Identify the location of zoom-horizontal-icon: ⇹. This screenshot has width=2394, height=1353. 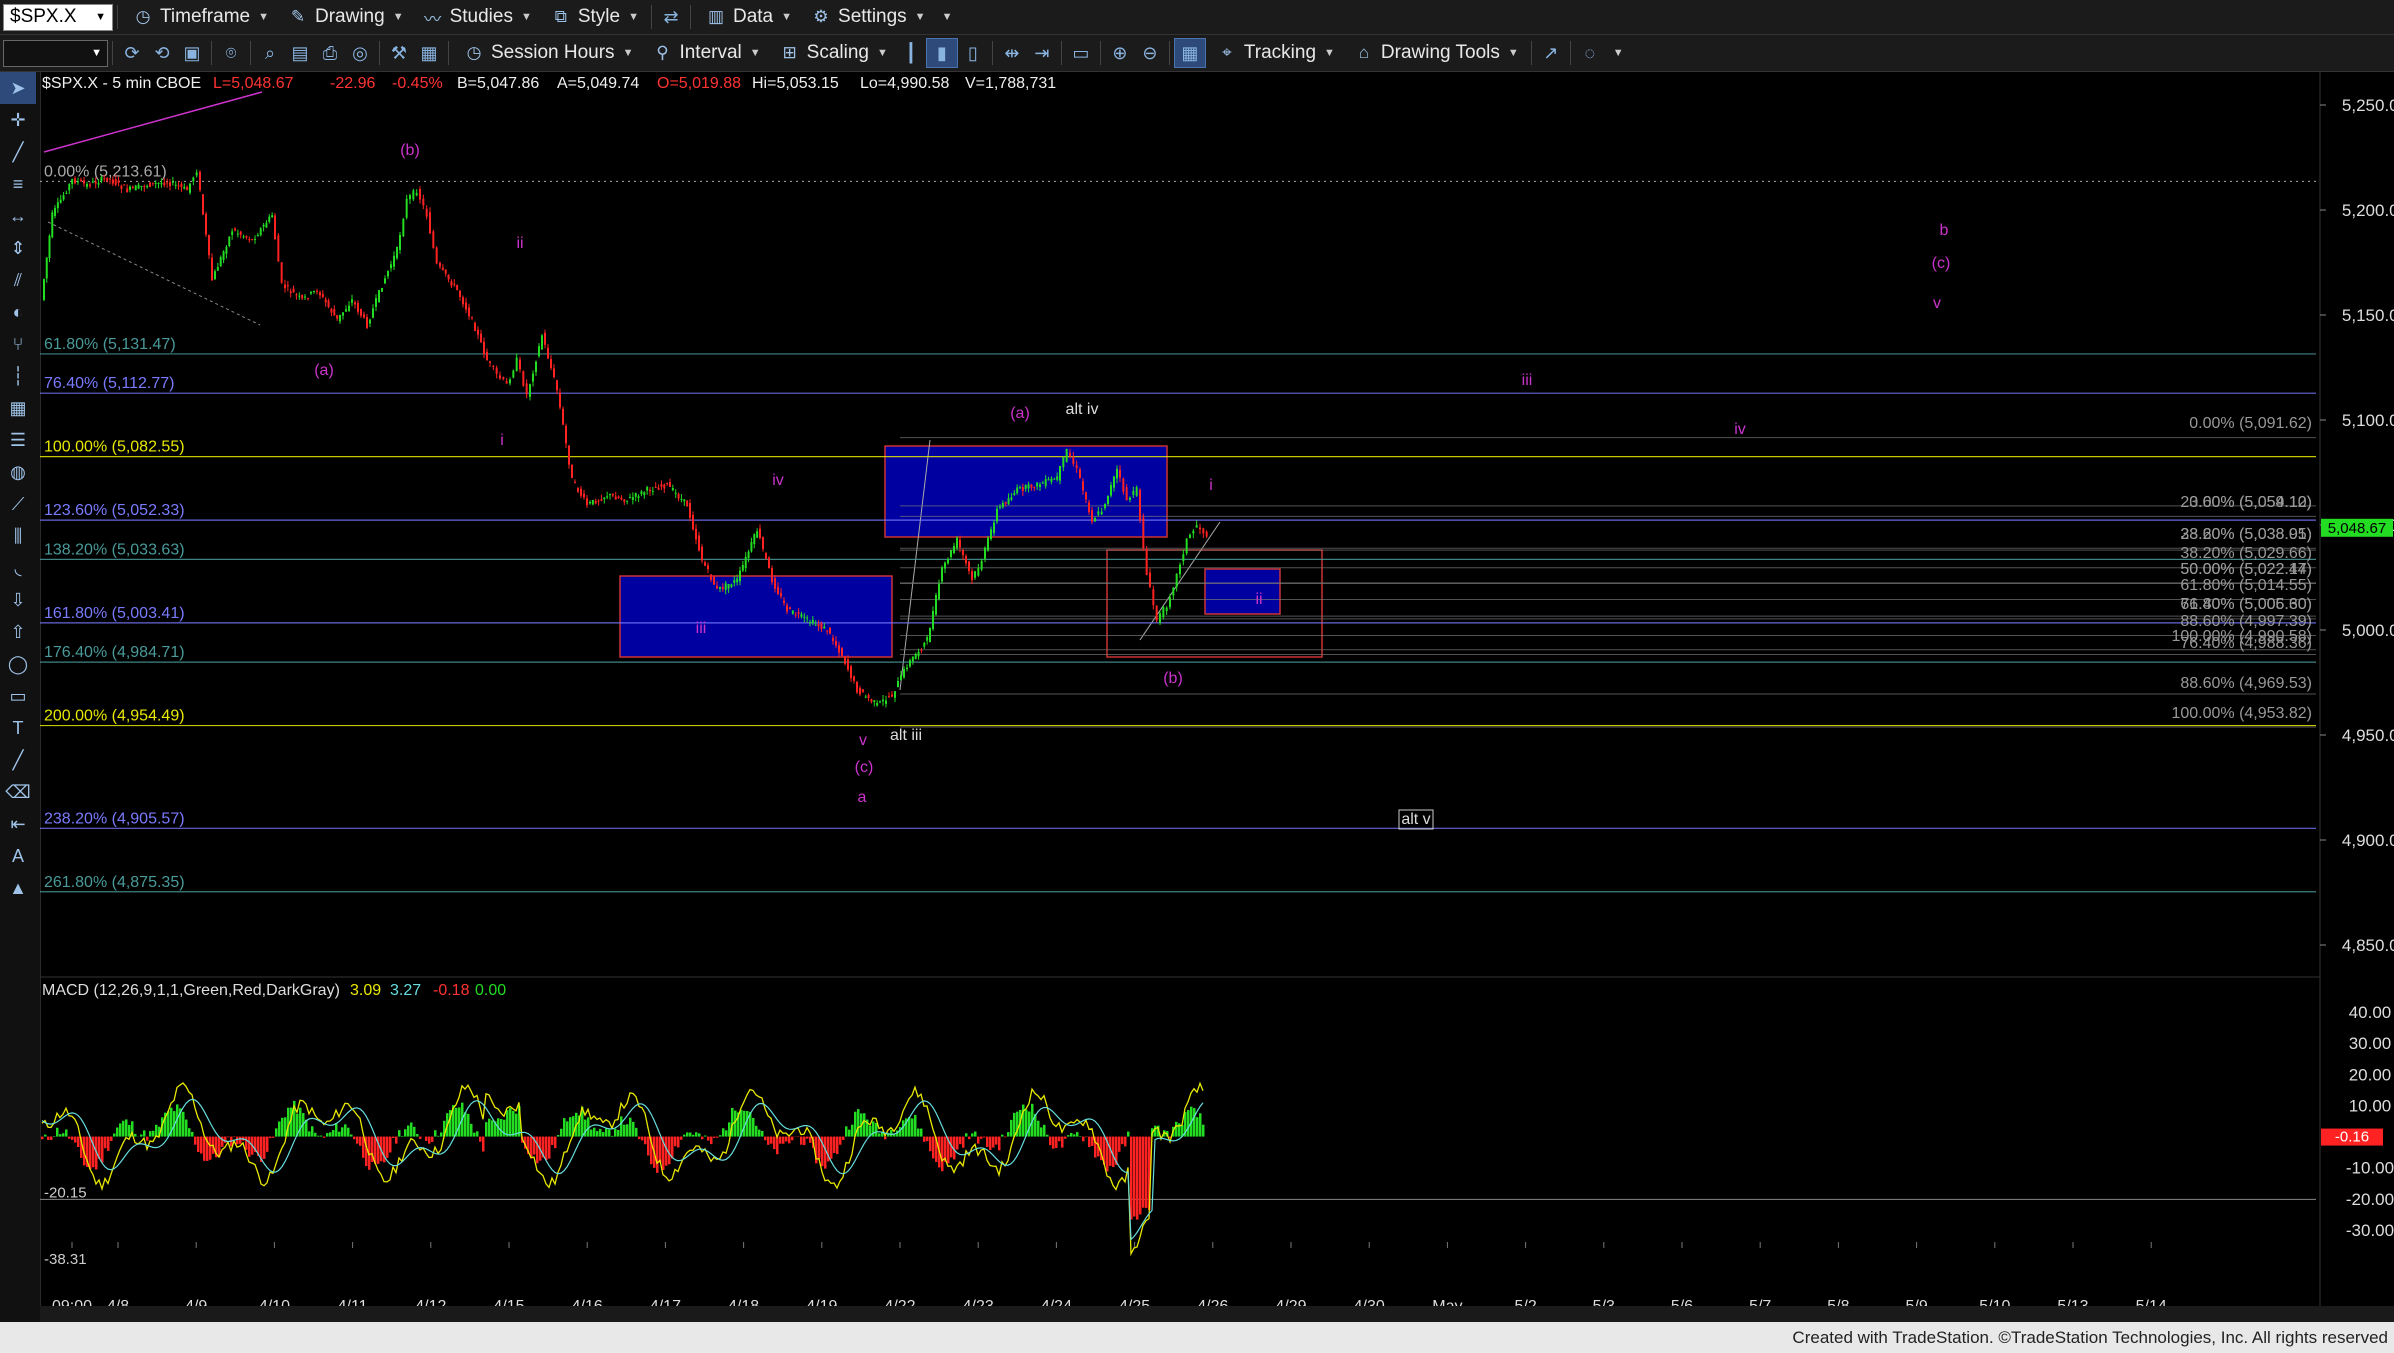
(1012, 53).